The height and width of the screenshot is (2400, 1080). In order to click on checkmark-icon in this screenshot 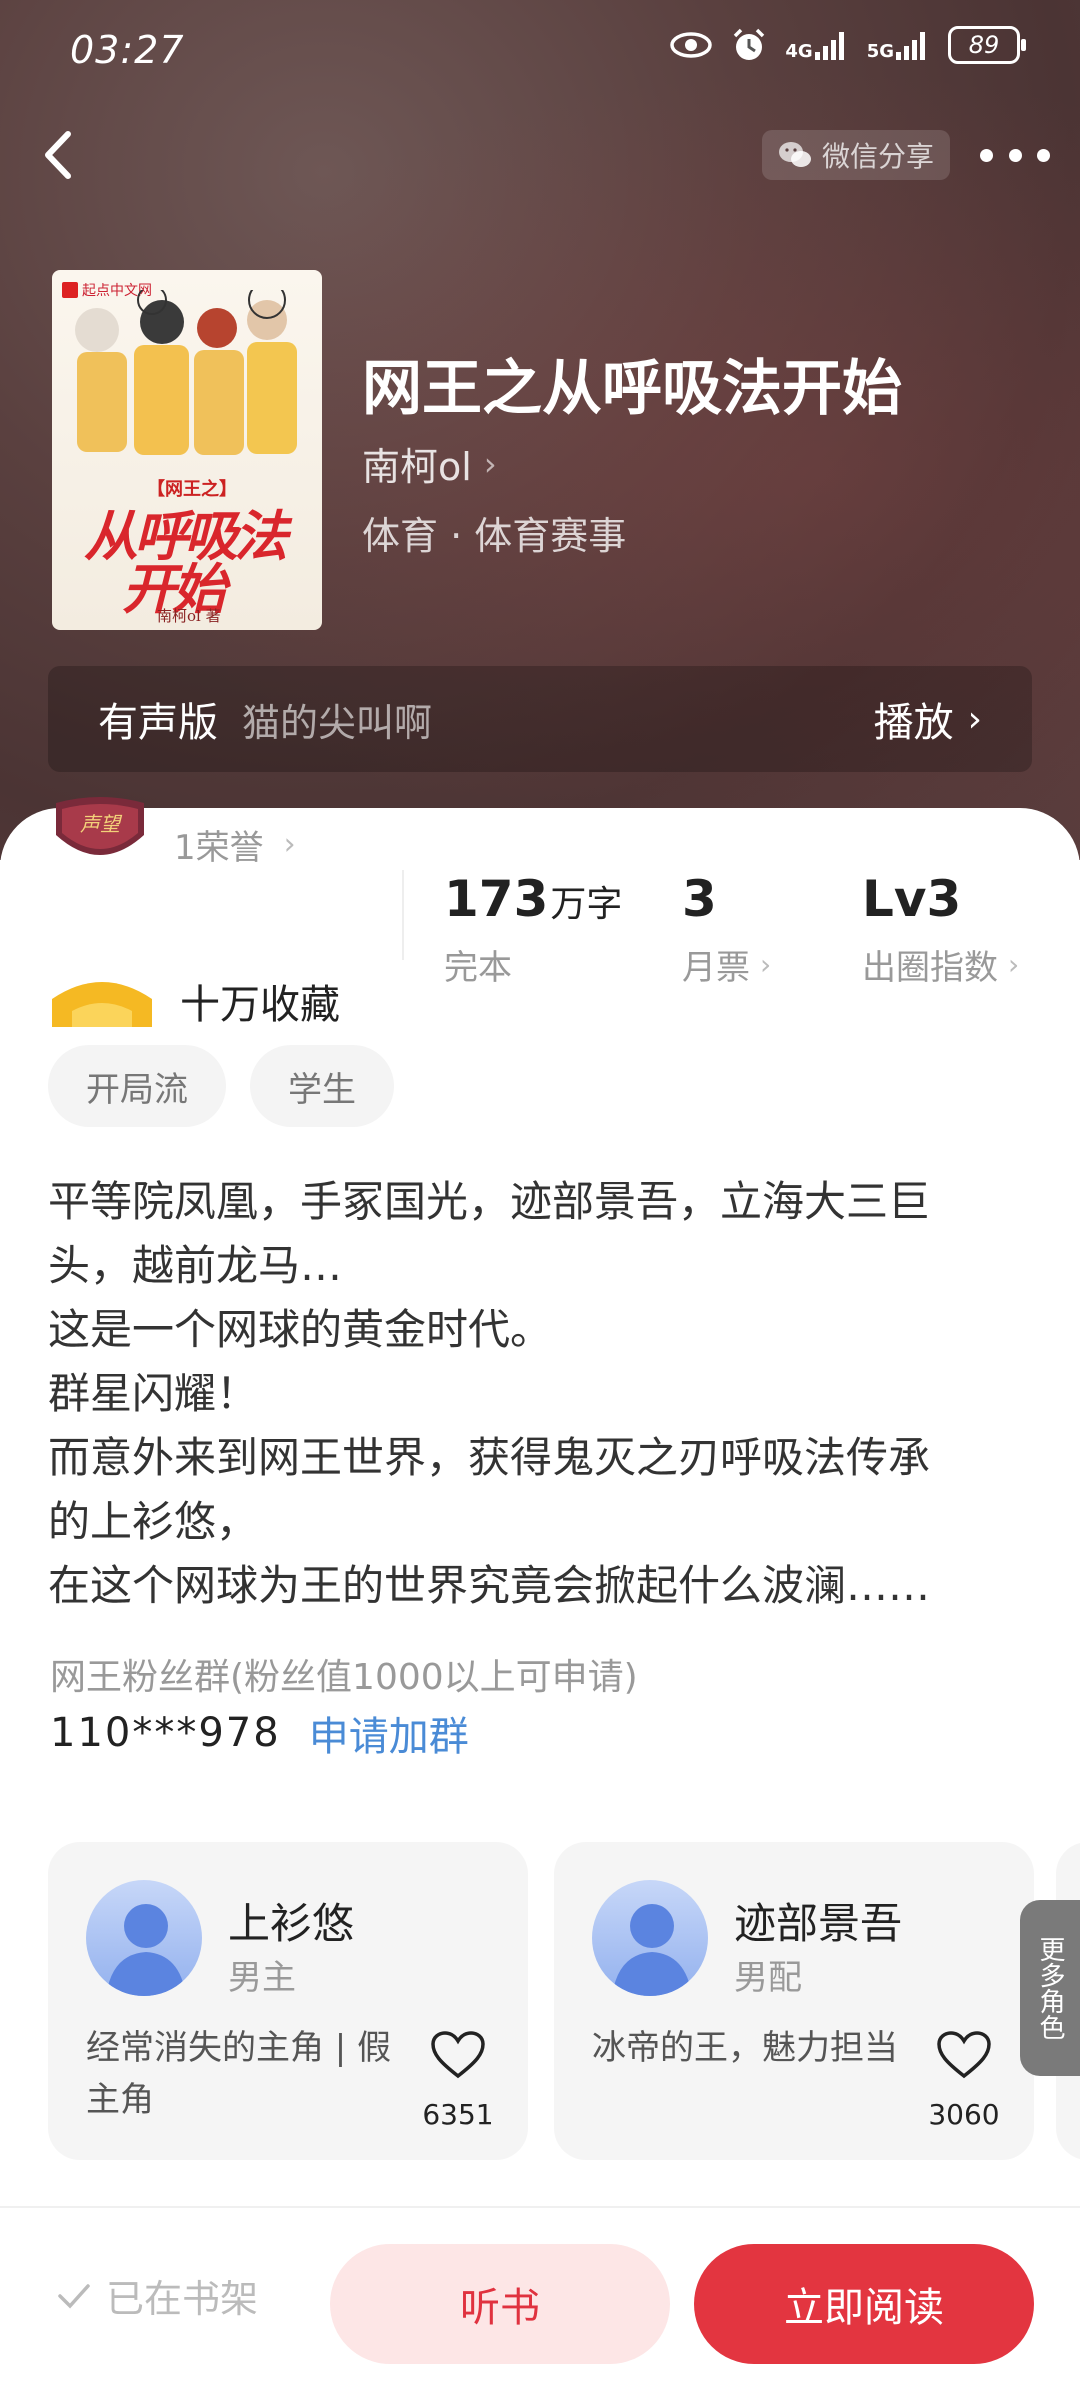, I will do `click(74, 2296)`.